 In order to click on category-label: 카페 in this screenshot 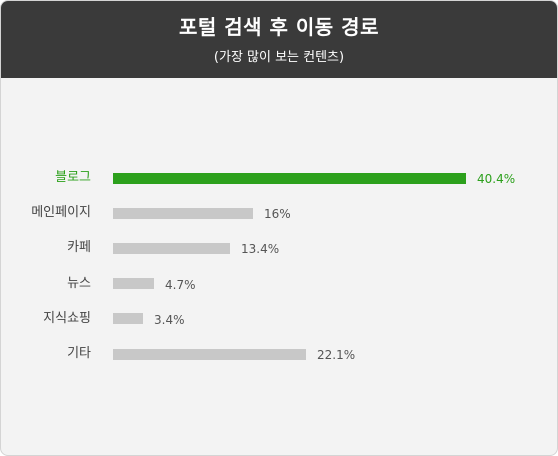, I will do `click(79, 248)`.